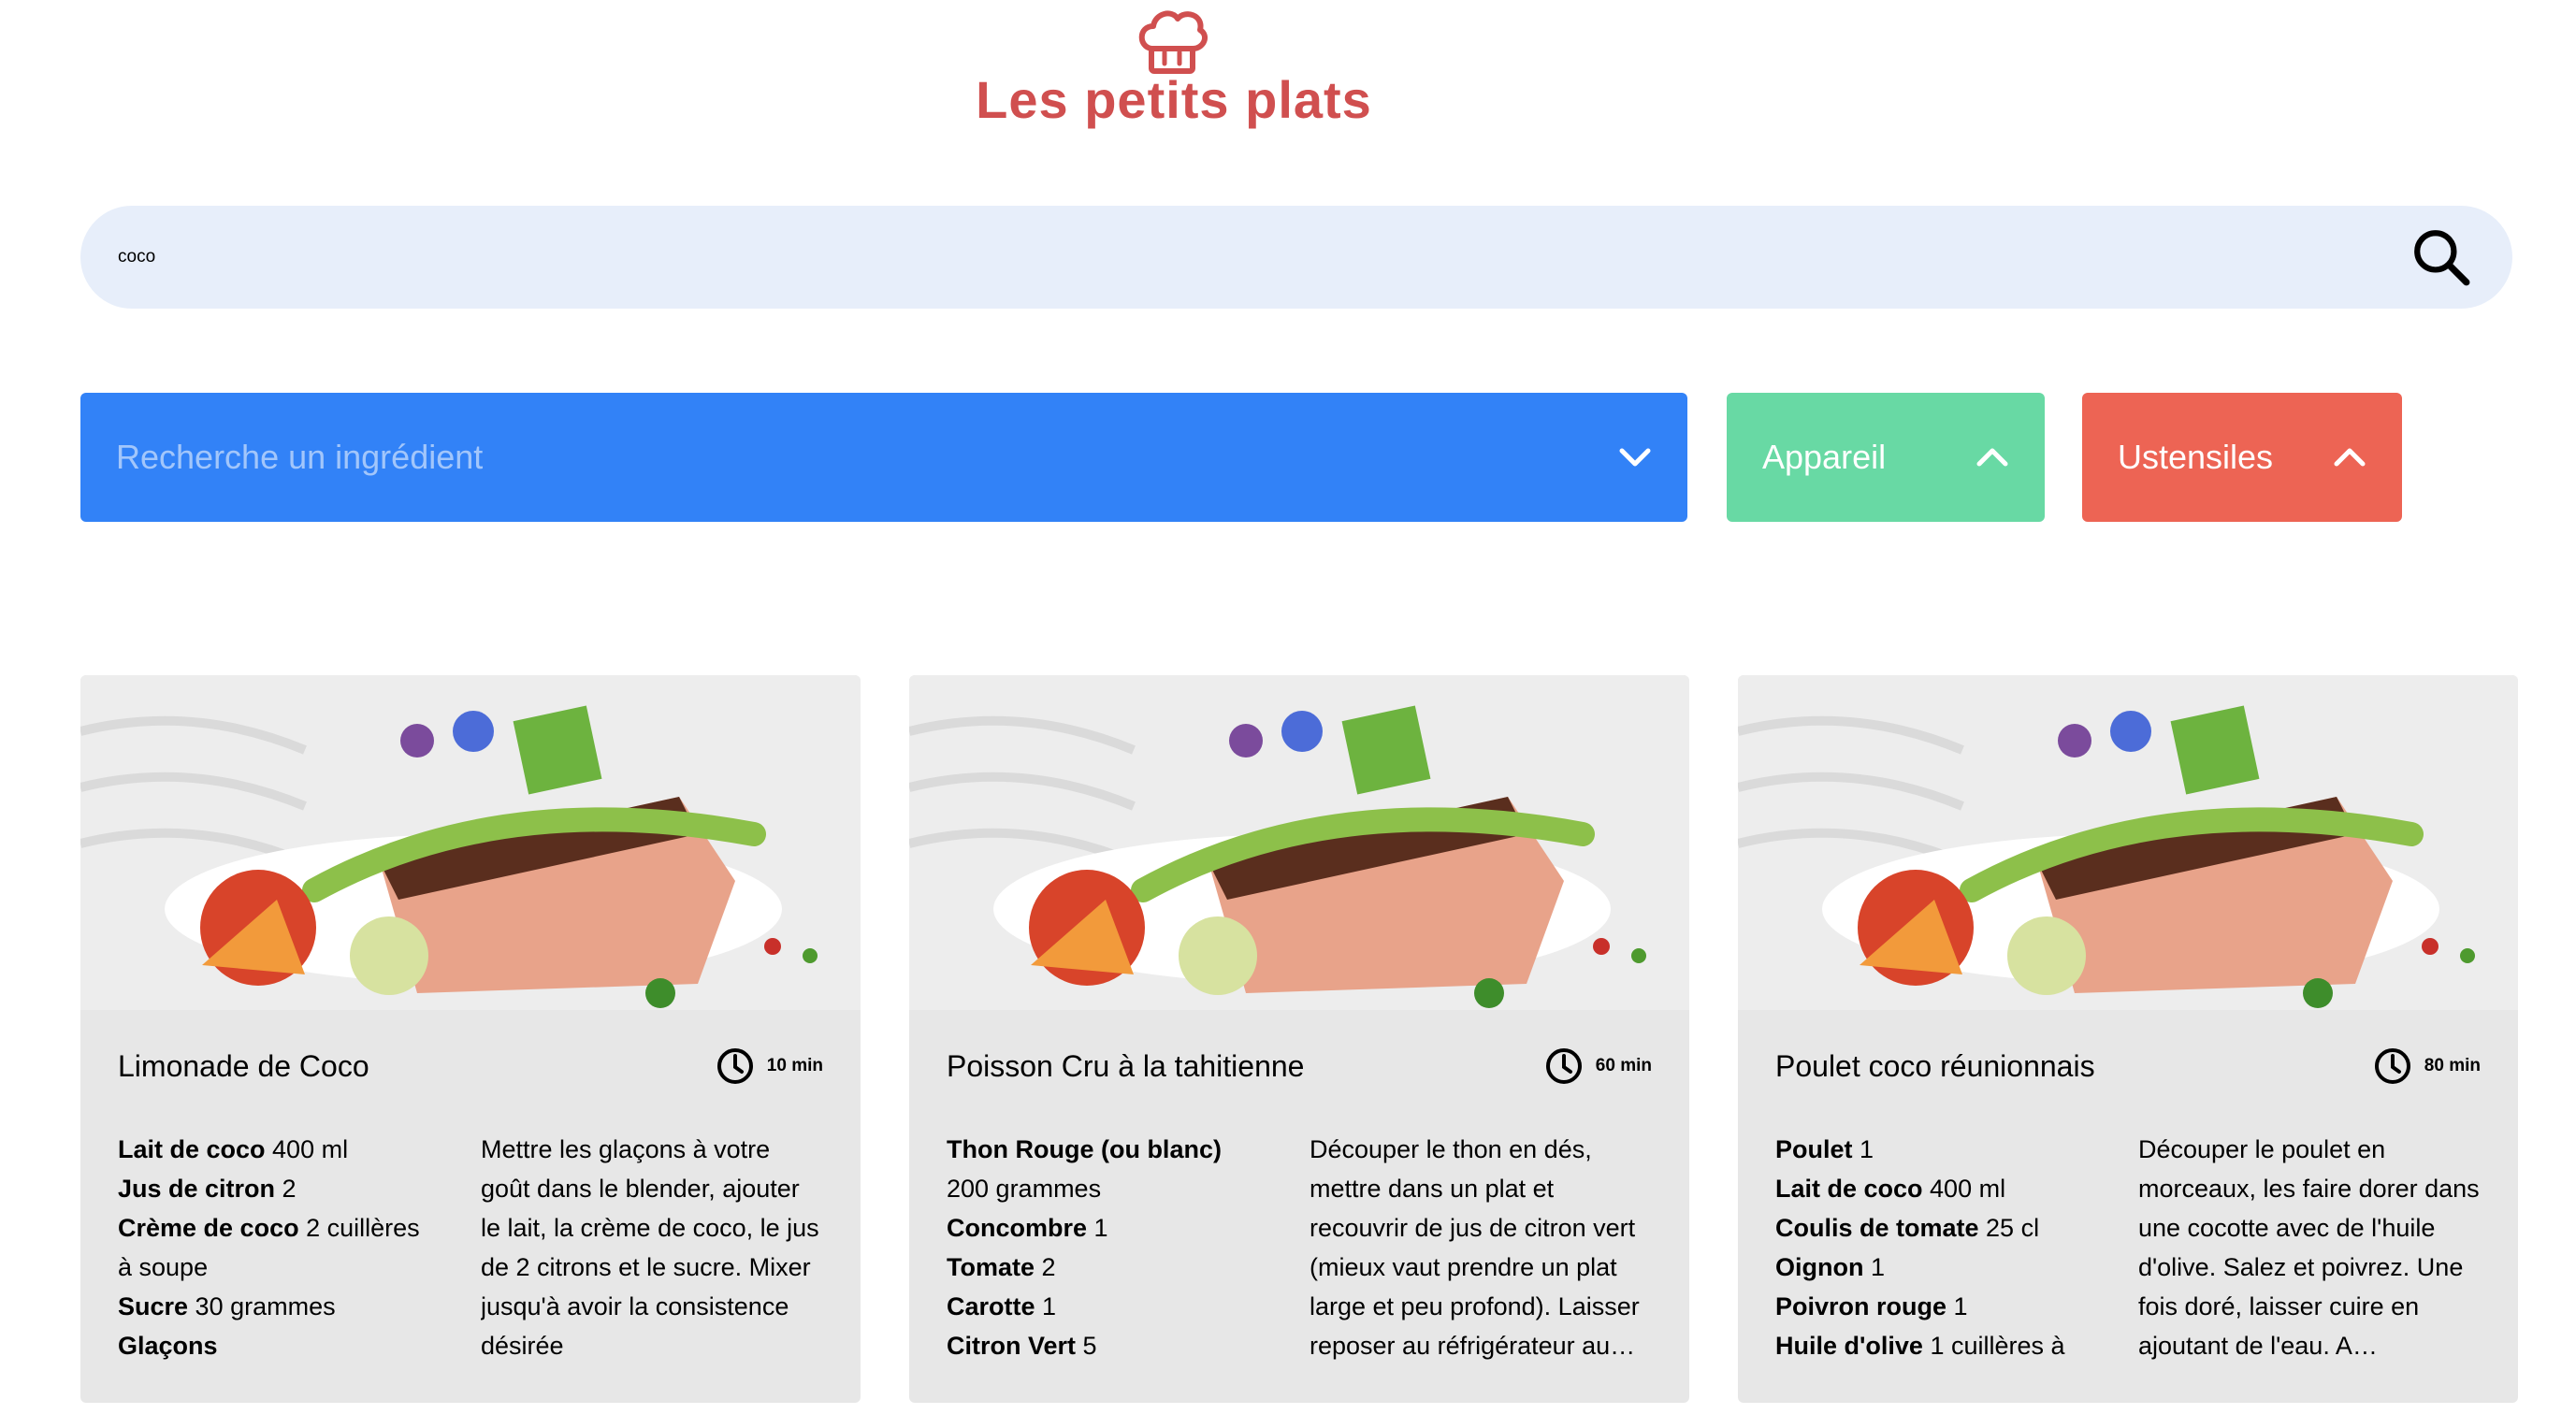  I want to click on ingredient-item: Carotte 1, so click(1106, 1306).